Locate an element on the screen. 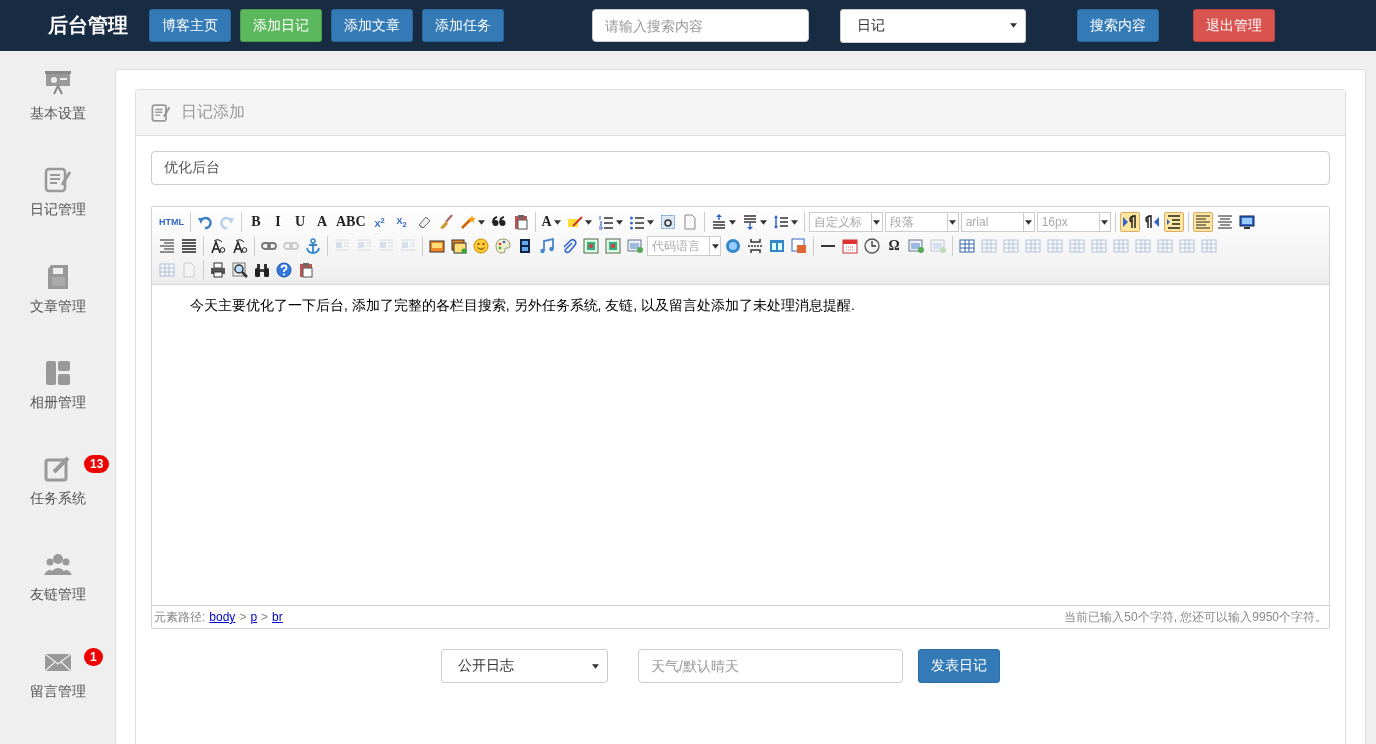 The width and height of the screenshot is (1376, 744). title-field: 优化后台 is located at coordinates (740, 168).